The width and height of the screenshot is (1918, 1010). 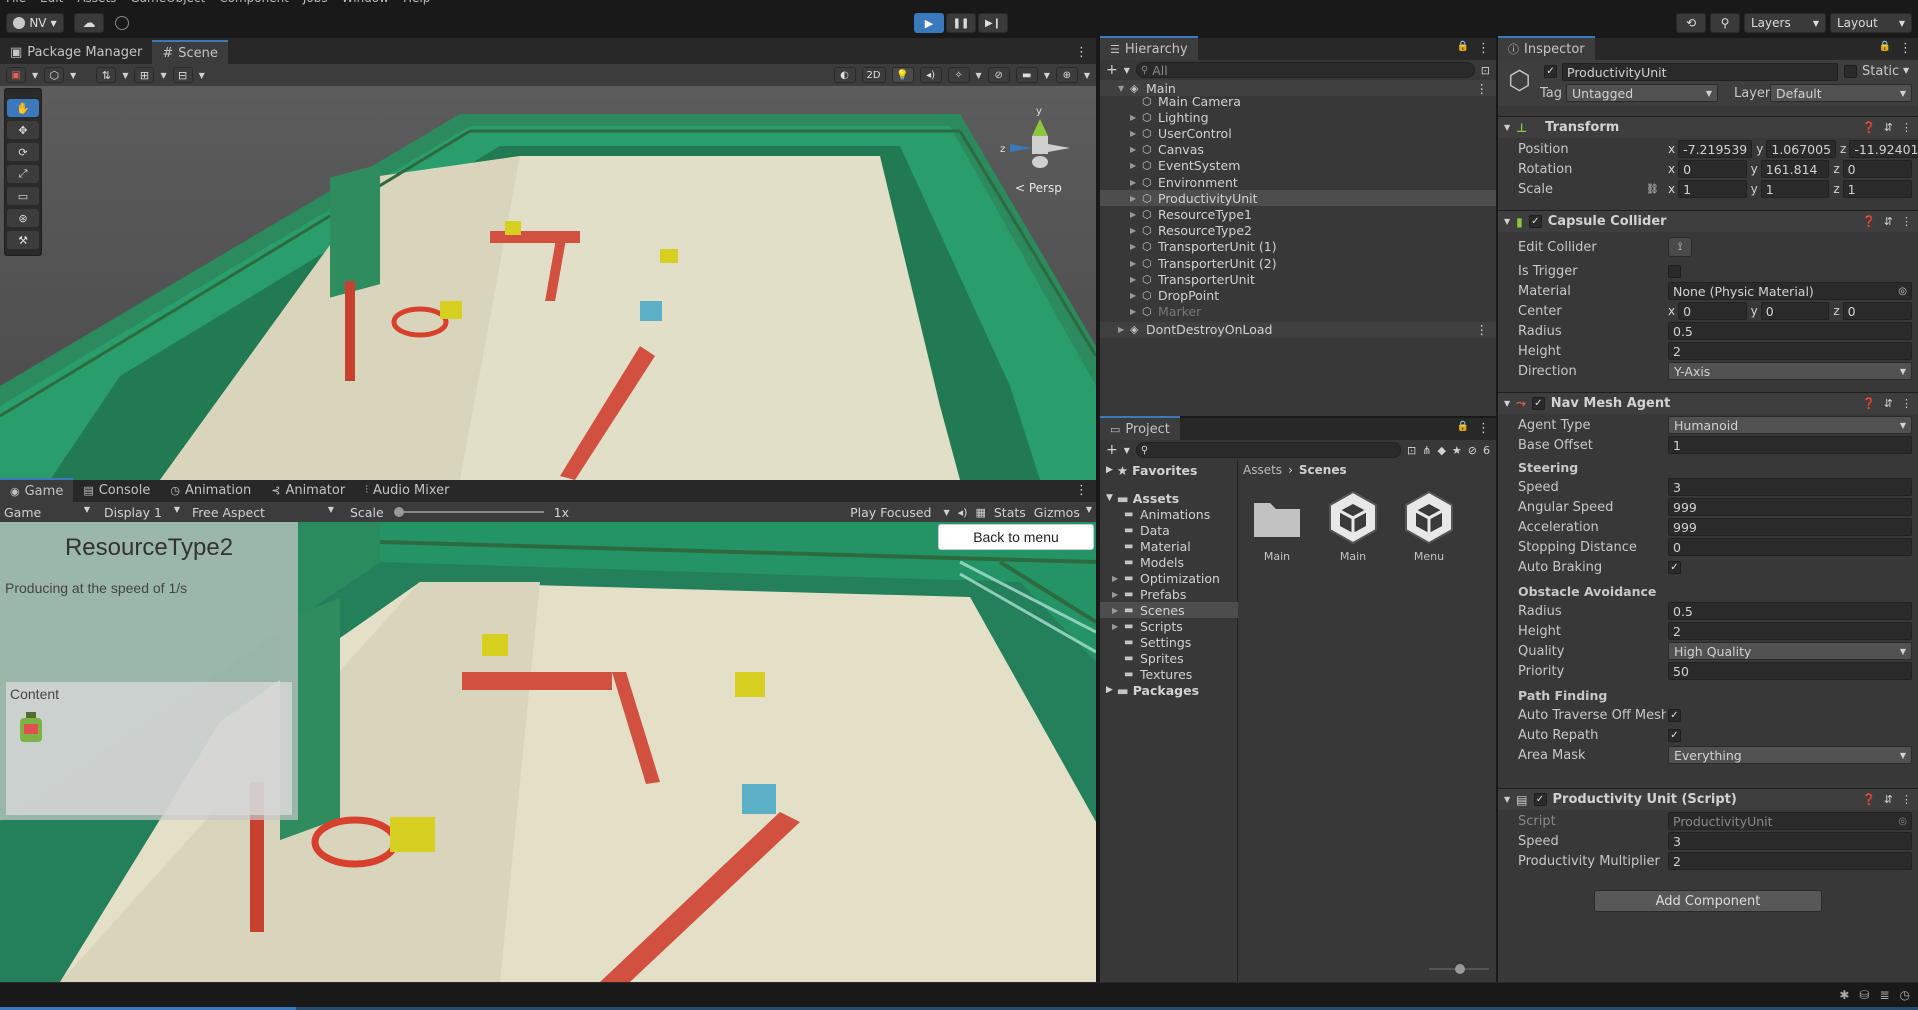 What do you see at coordinates (1790, 371) in the screenshot?
I see `direction-dropdown: Y-Axis ▼` at bounding box center [1790, 371].